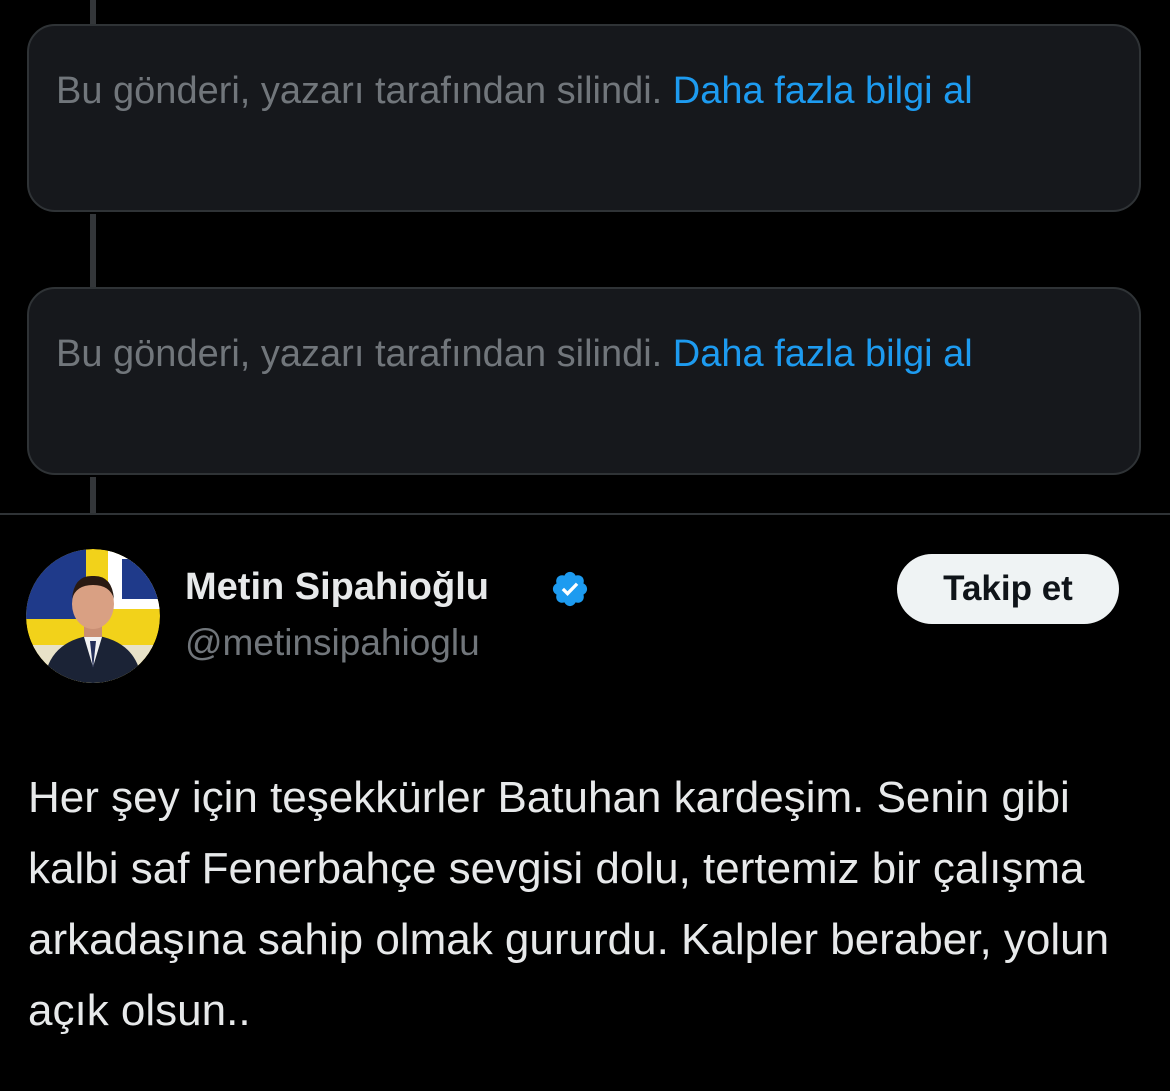  Describe the element at coordinates (1008, 589) in the screenshot. I see `follow-button: Takip et` at that location.